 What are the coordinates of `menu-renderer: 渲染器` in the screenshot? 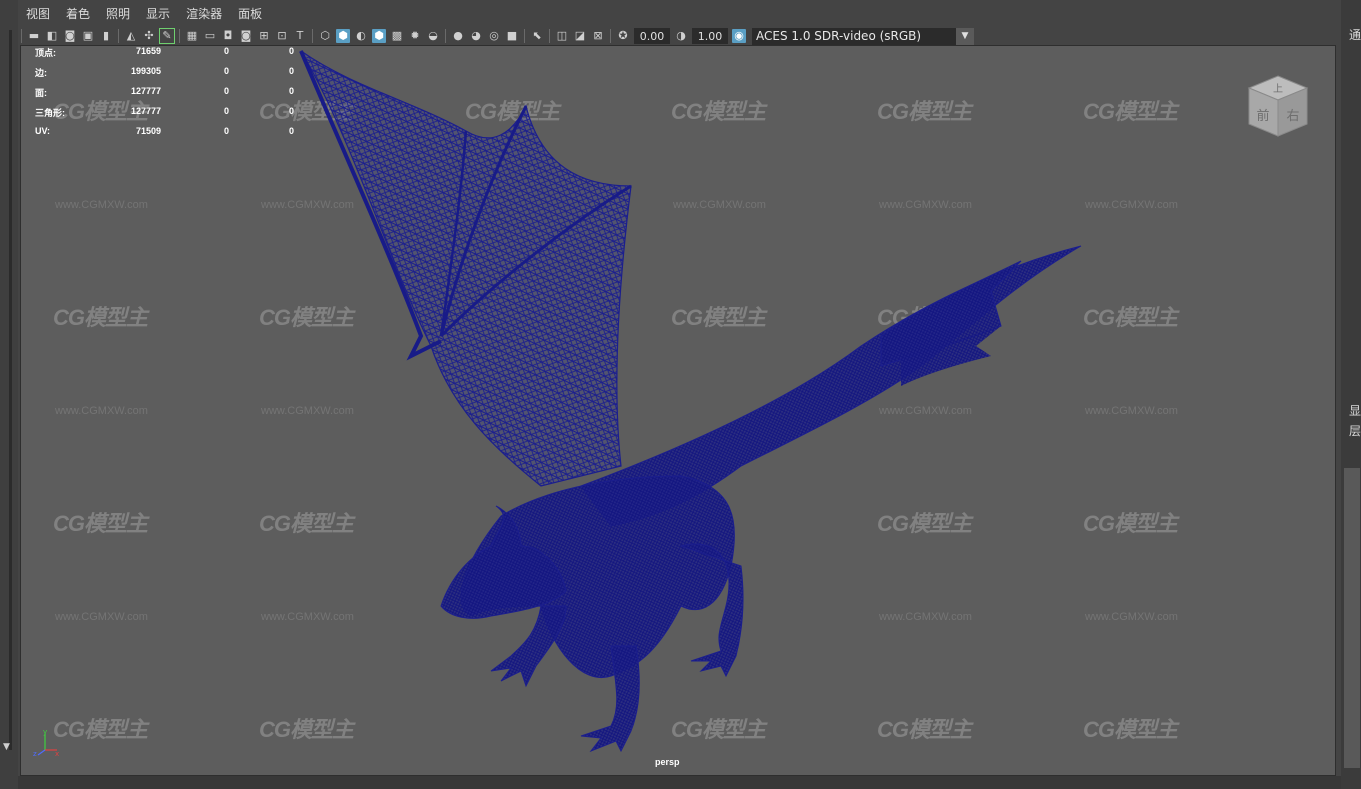 It's located at (204, 13).